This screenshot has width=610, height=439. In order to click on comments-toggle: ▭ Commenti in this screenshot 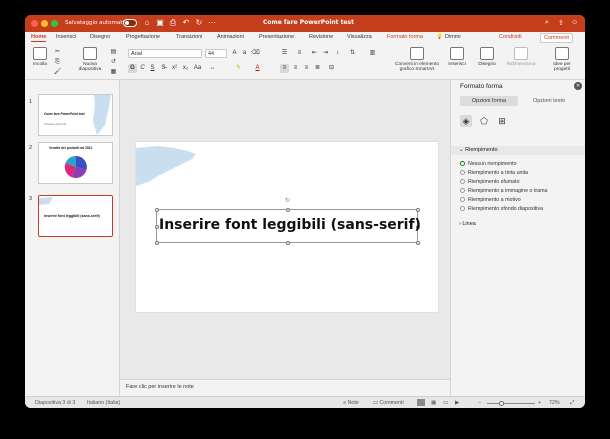, I will do `click(388, 403)`.